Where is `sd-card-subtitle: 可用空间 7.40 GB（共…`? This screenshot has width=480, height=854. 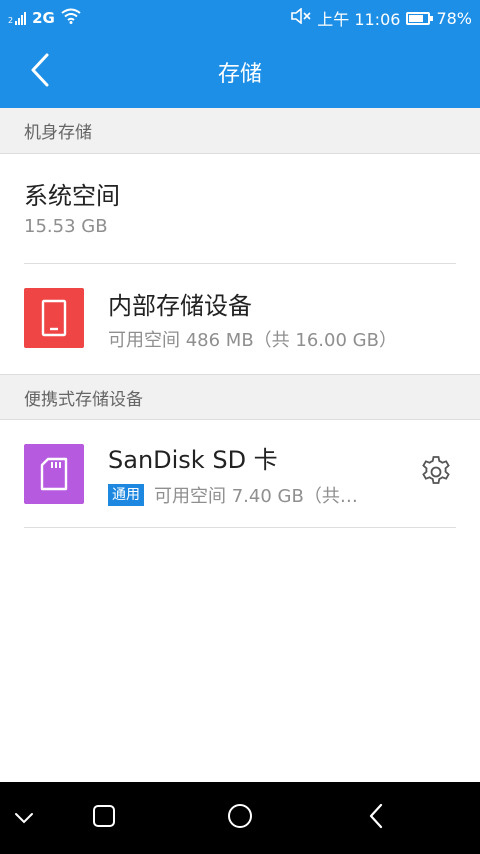
sd-card-subtitle: 可用空间 7.40 GB（共… is located at coordinates (256, 496).